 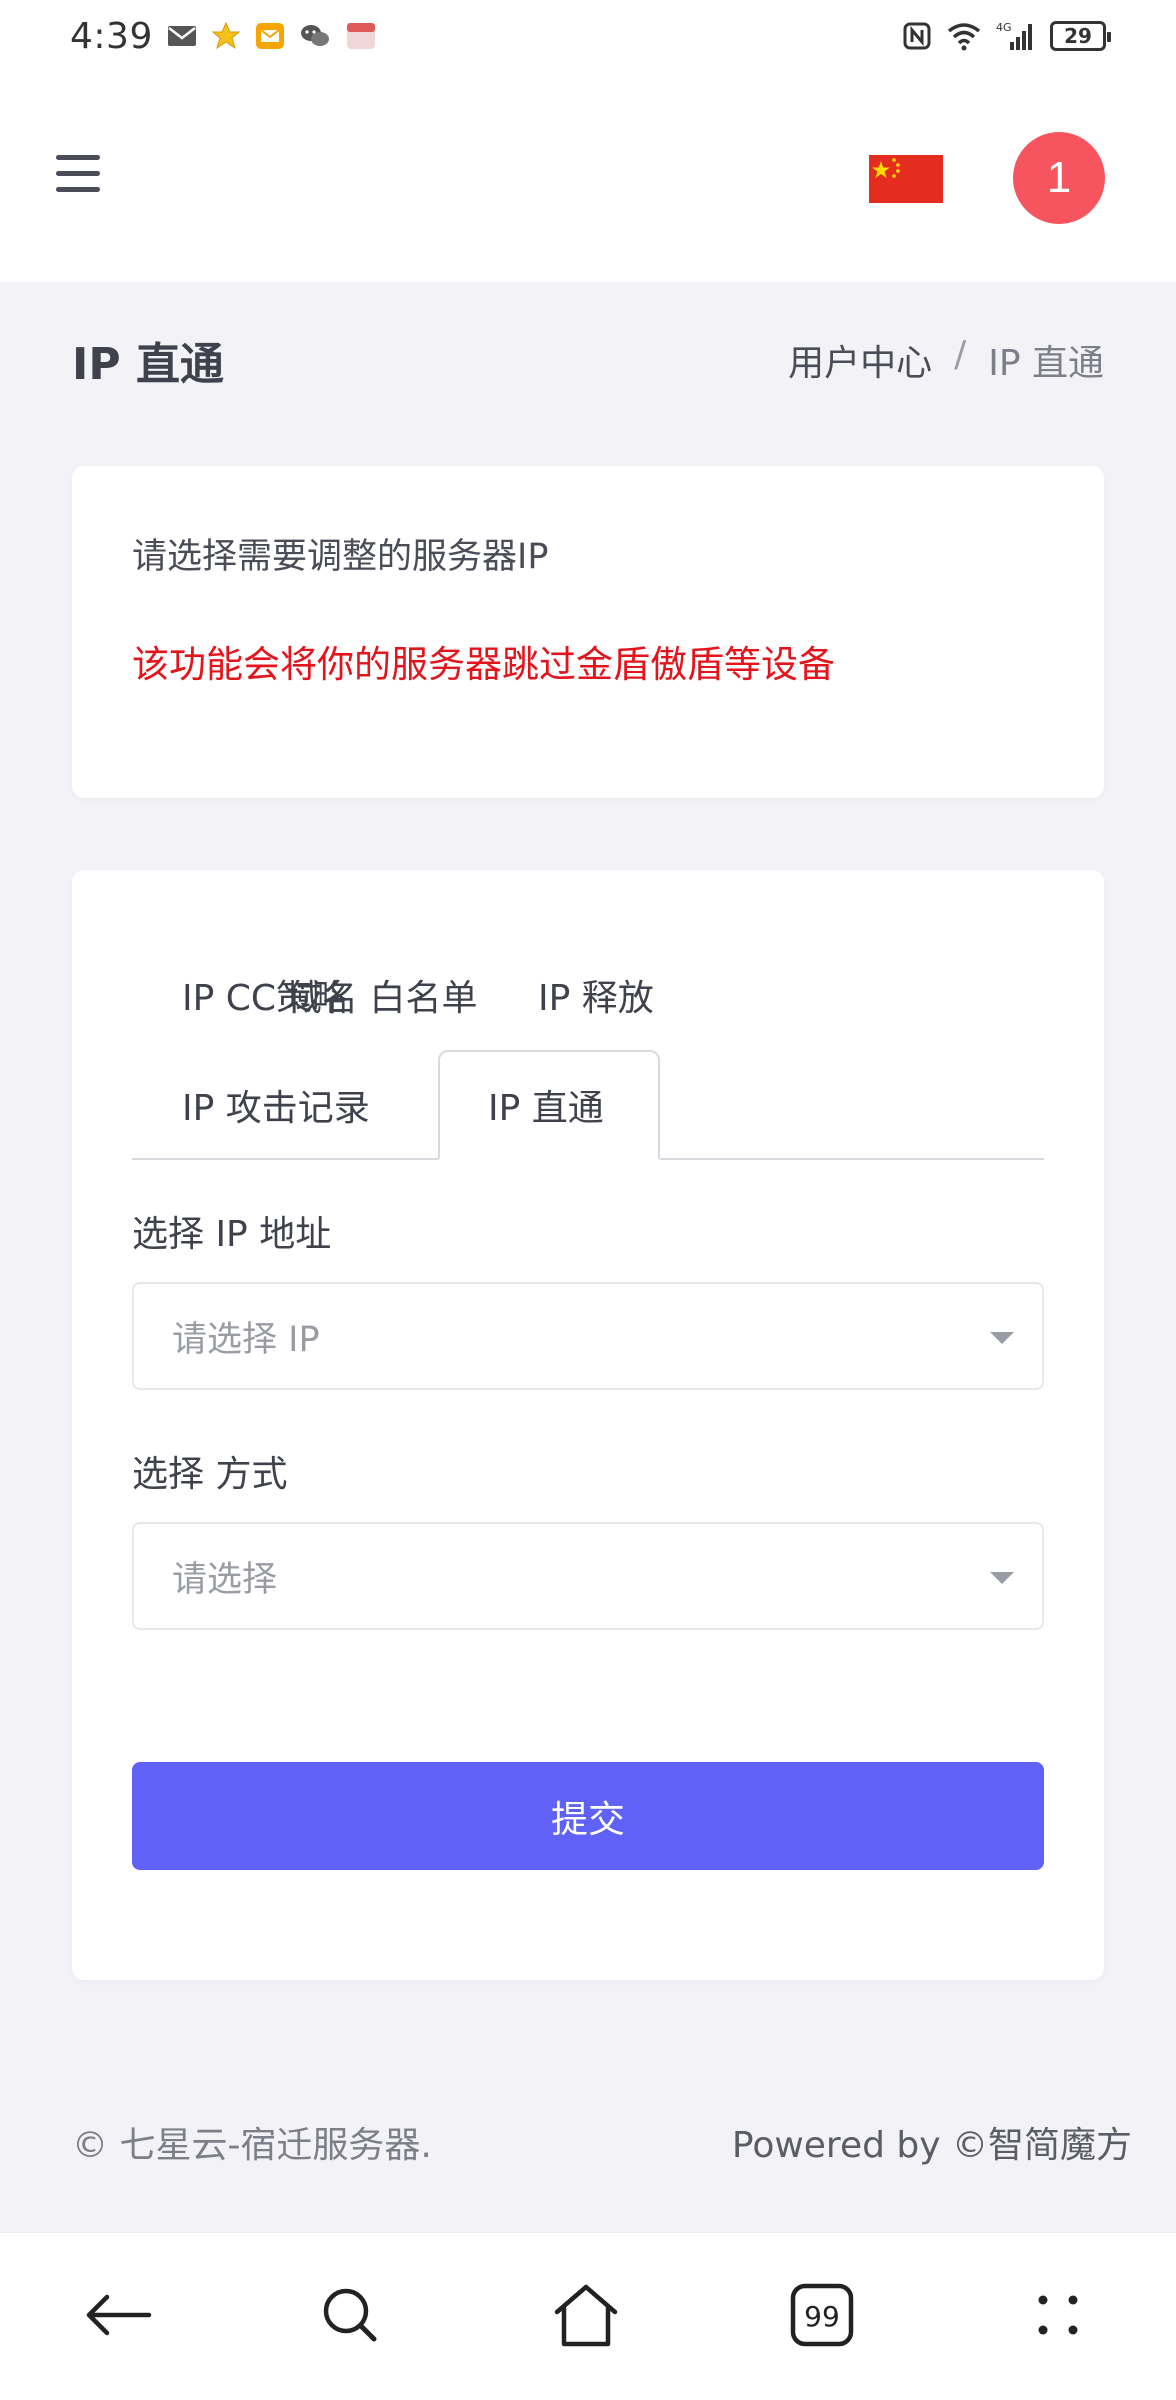 I want to click on footer: © 七星云-宿迁服务器. Powered by ©智简魔方, so click(x=588, y=2142).